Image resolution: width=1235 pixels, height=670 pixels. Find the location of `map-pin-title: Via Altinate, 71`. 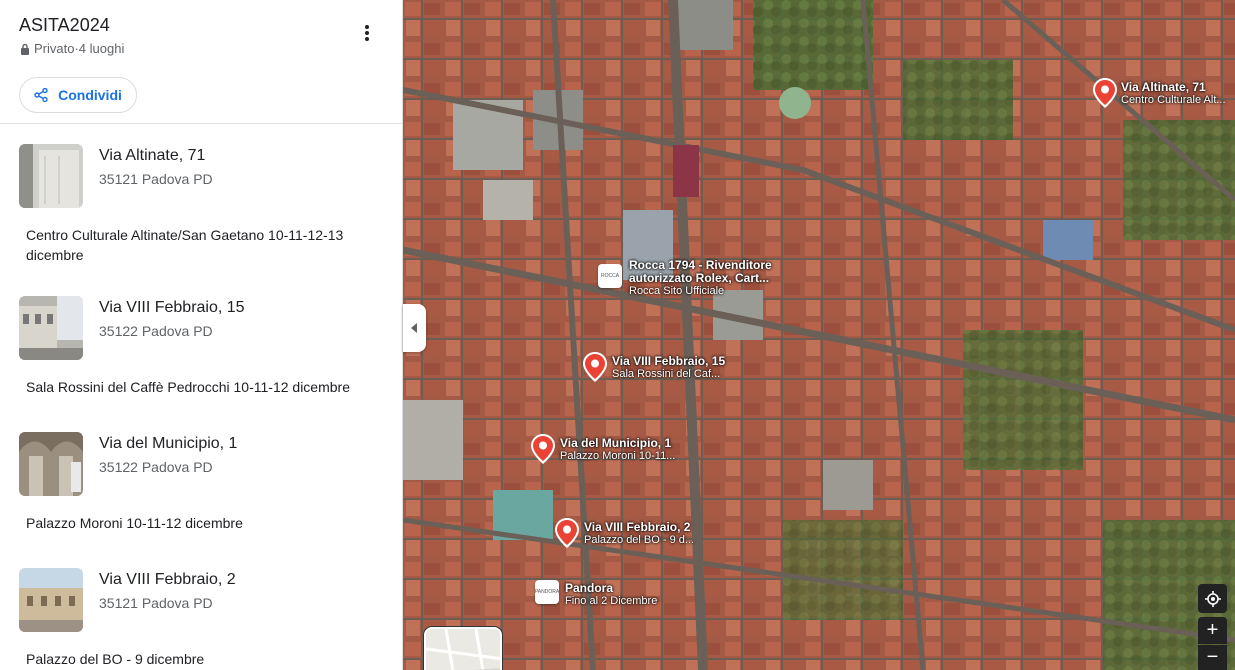

map-pin-title: Via Altinate, 71 is located at coordinates (1163, 87).